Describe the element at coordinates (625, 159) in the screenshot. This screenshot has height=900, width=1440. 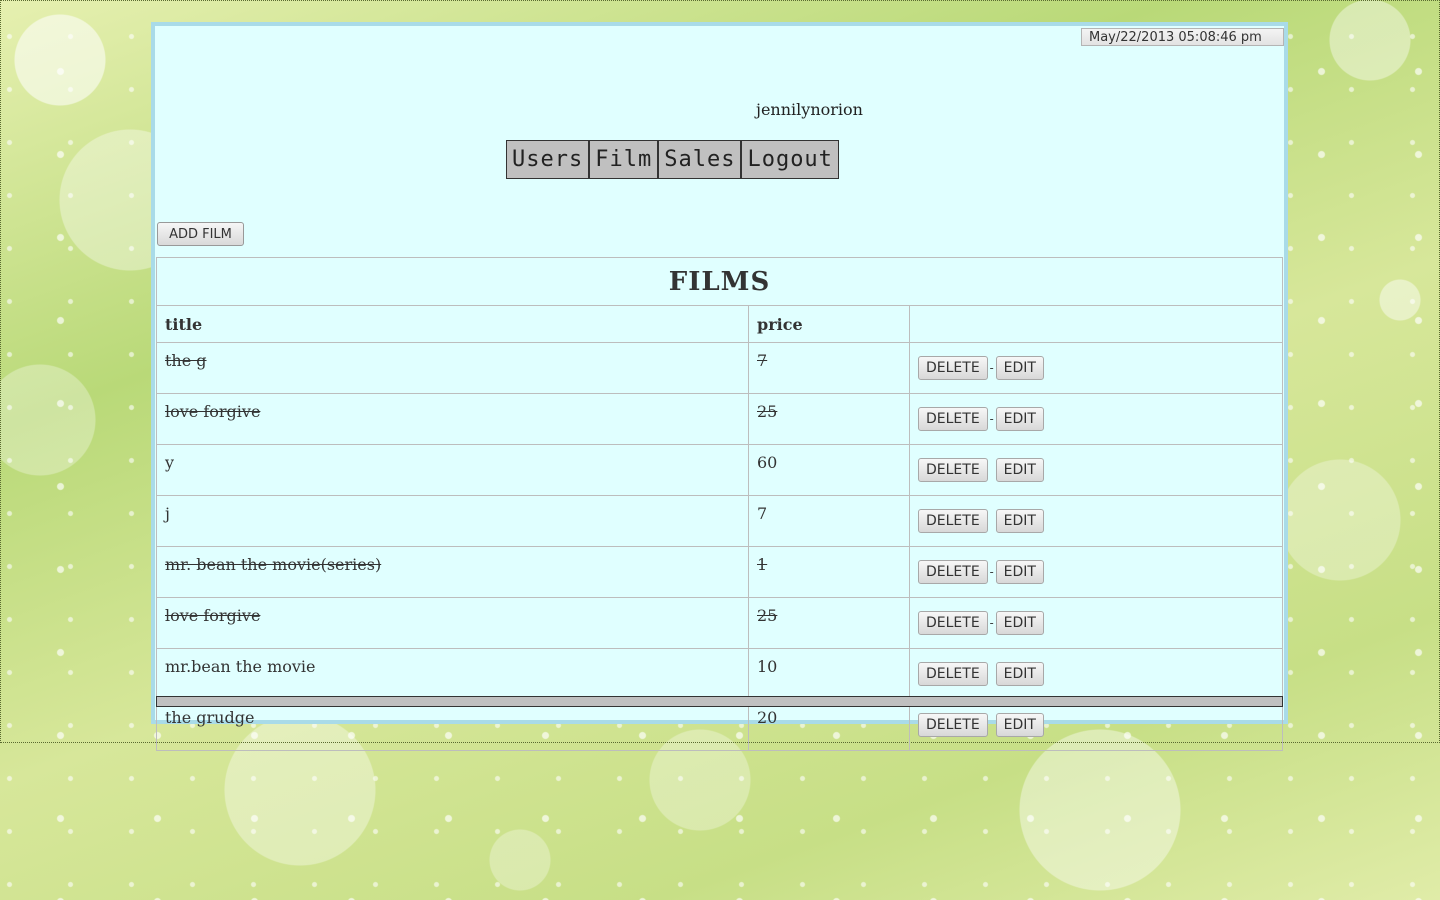
I see `nav-item-film: Film` at that location.